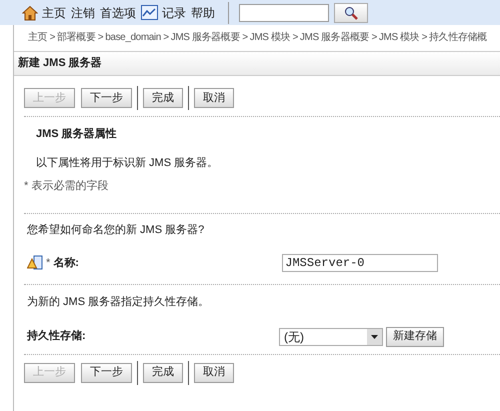 This screenshot has height=411, width=500. I want to click on store-dropdown: (无), so click(331, 337).